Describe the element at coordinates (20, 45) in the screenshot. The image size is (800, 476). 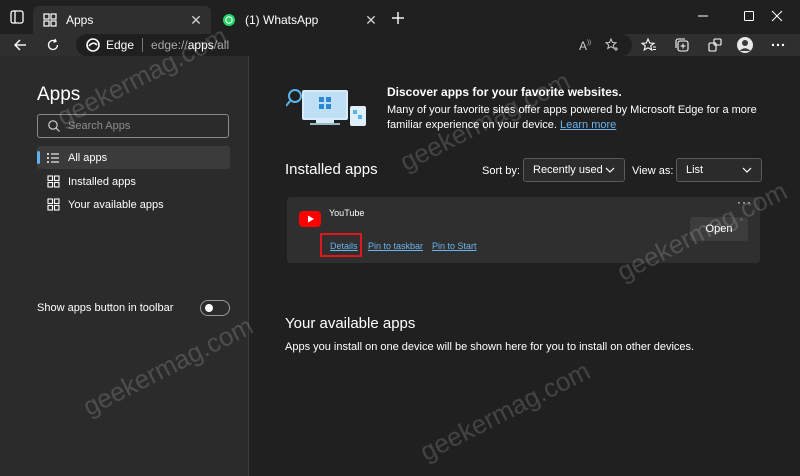
I see `back-icon` at that location.